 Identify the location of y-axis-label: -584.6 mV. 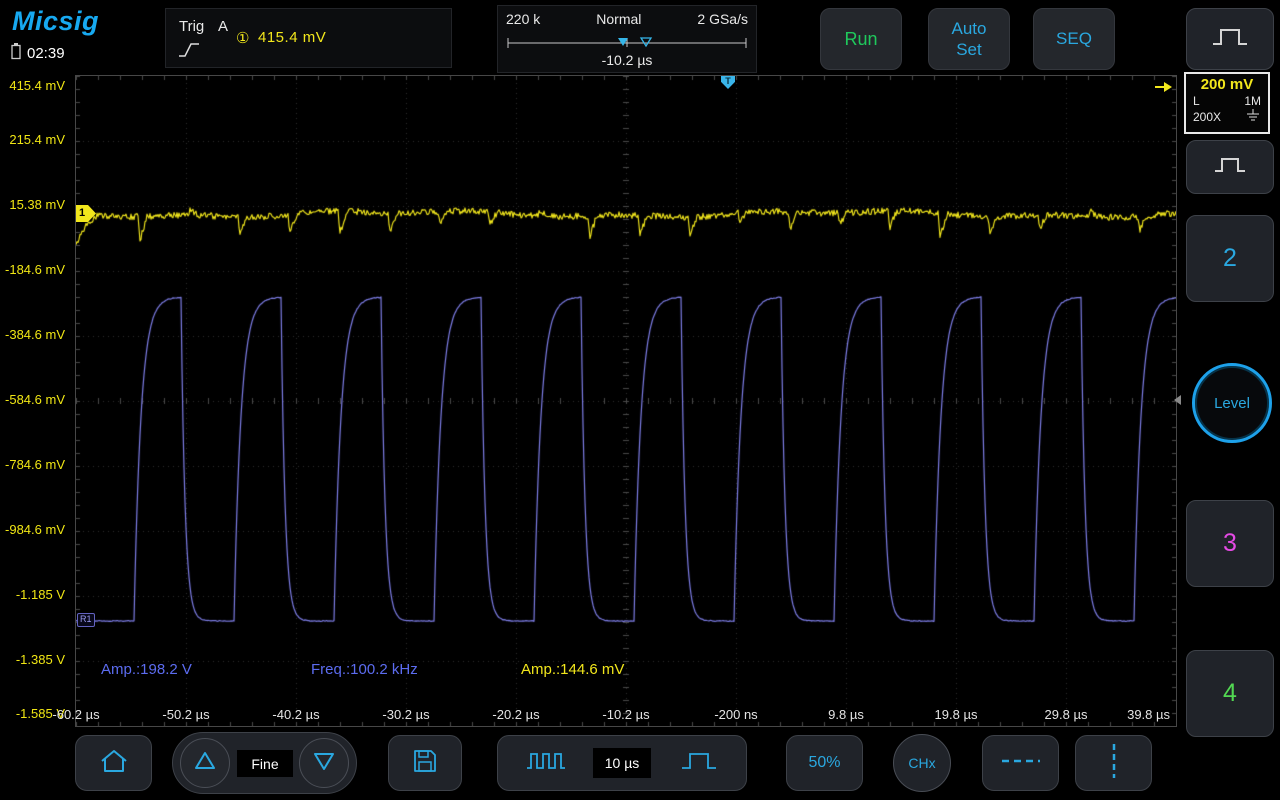
(35, 399).